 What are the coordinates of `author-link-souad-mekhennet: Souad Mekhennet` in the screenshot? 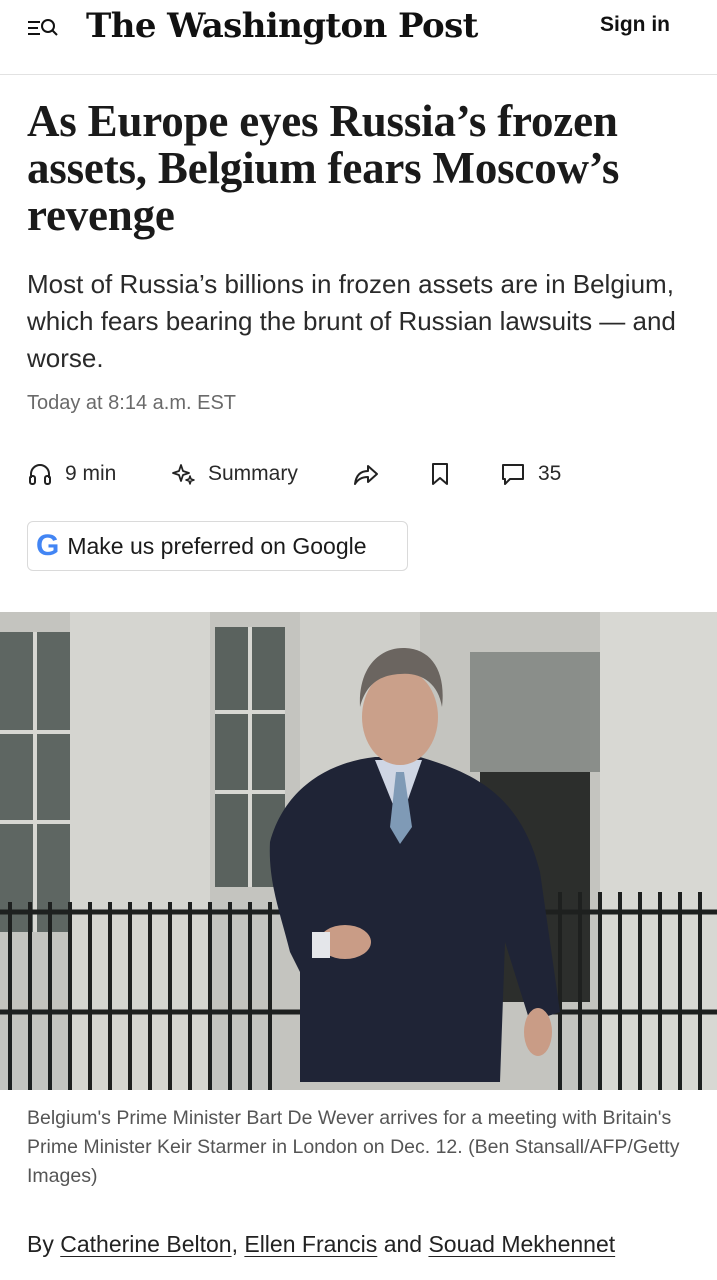 It's located at (521, 1244).